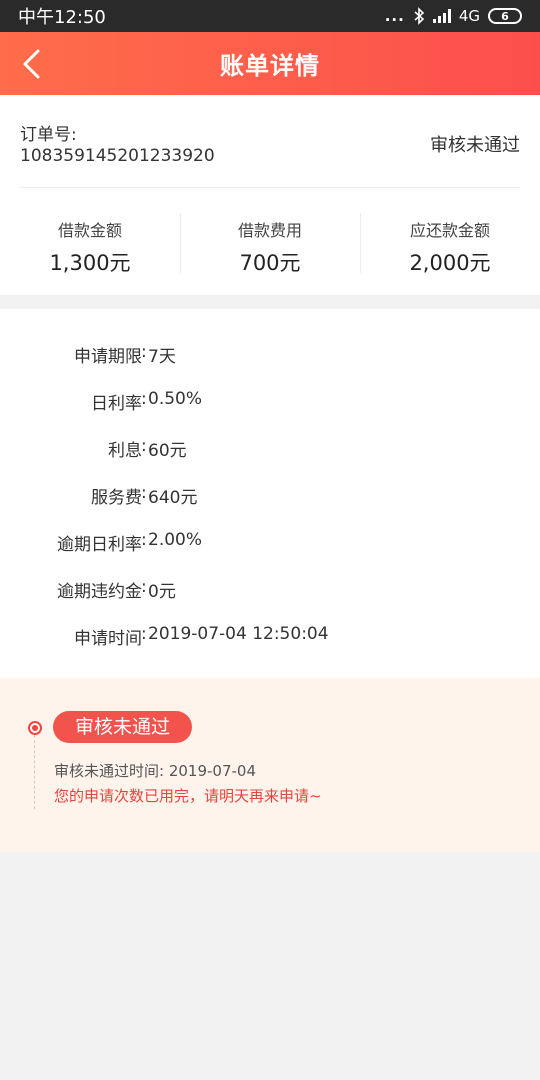 The image size is (540, 1080). What do you see at coordinates (270, 451) in the screenshot?
I see `detail-row-interest: 利息 : 60元` at bounding box center [270, 451].